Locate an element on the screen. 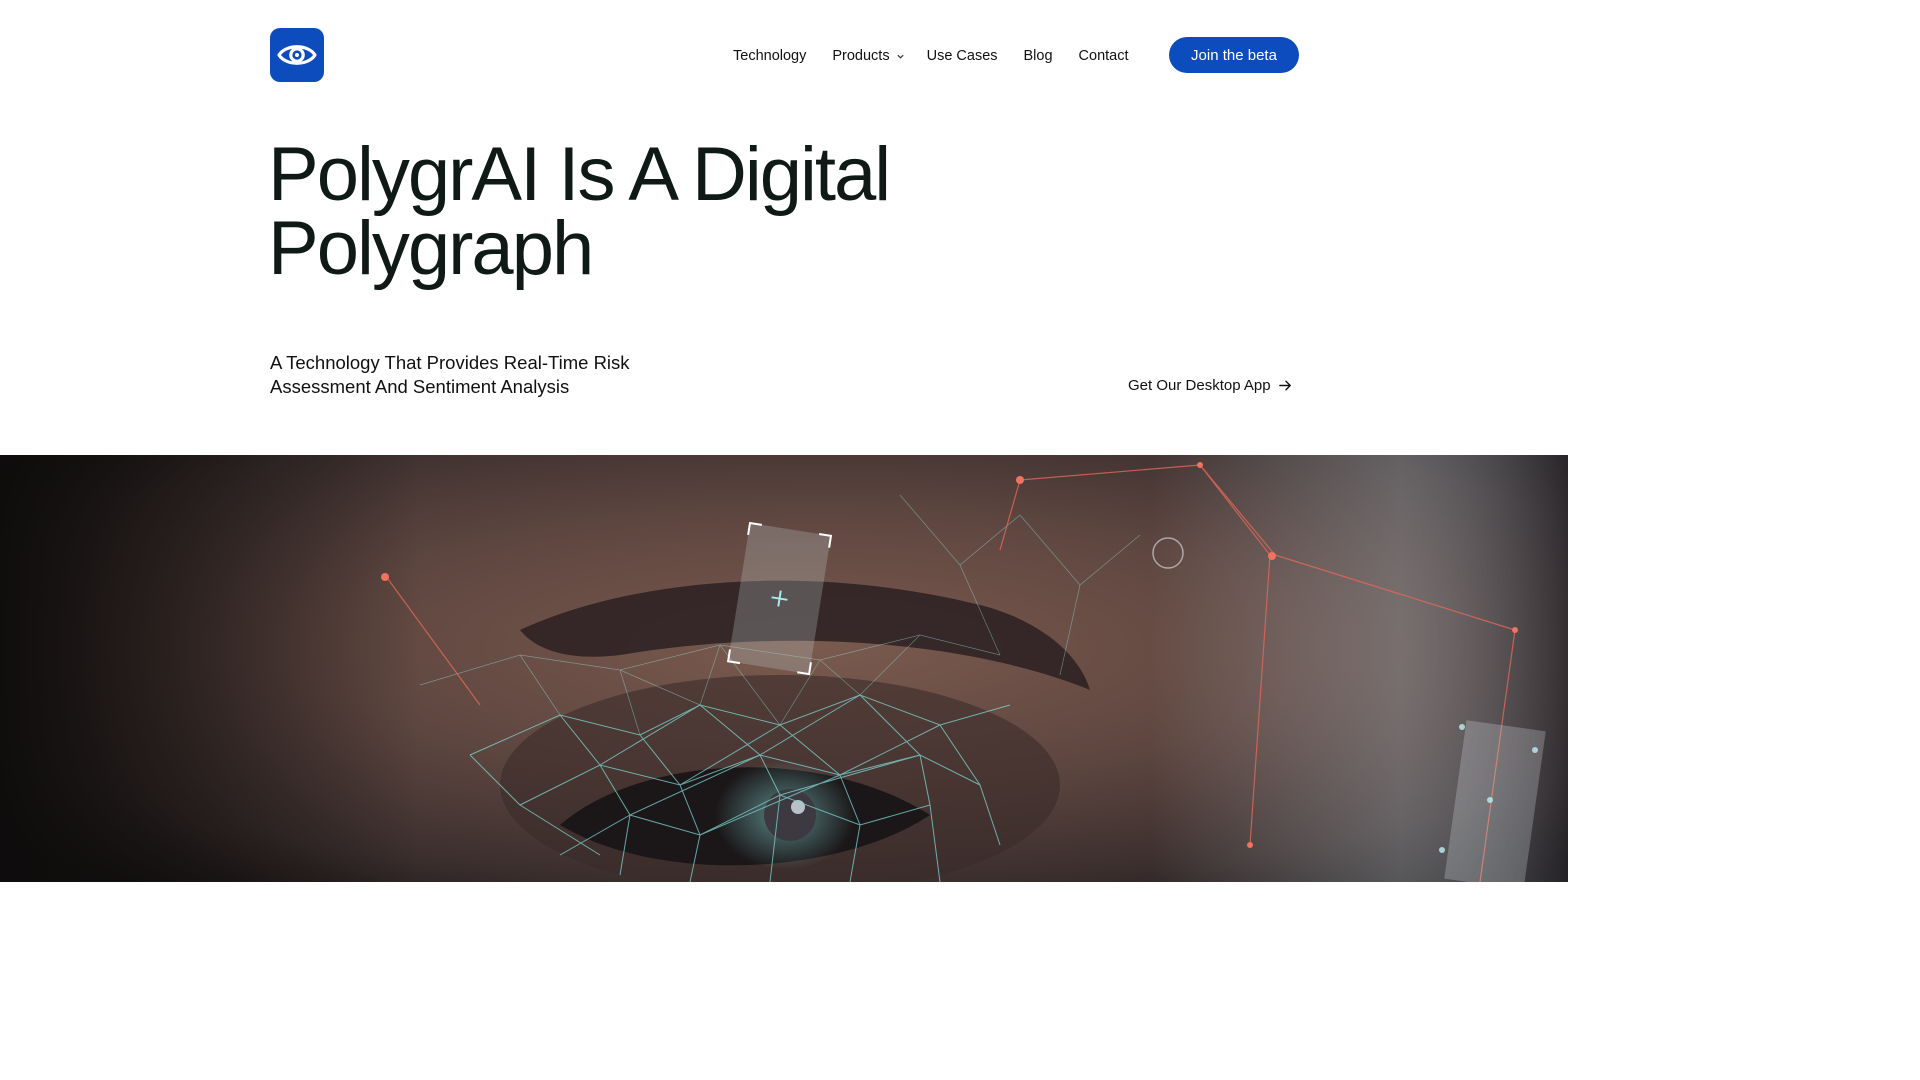  desktop-link-label: Get Our Desktop App is located at coordinates (1199, 385).